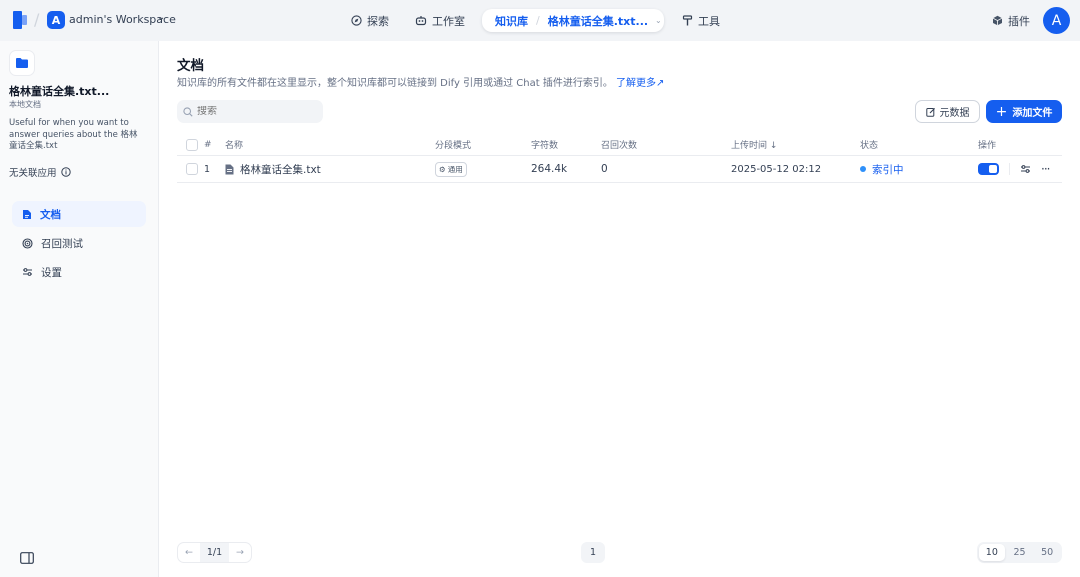 Image resolution: width=1080 pixels, height=577 pixels. I want to click on upload-time: 2025-05-12 02:12, so click(776, 169).